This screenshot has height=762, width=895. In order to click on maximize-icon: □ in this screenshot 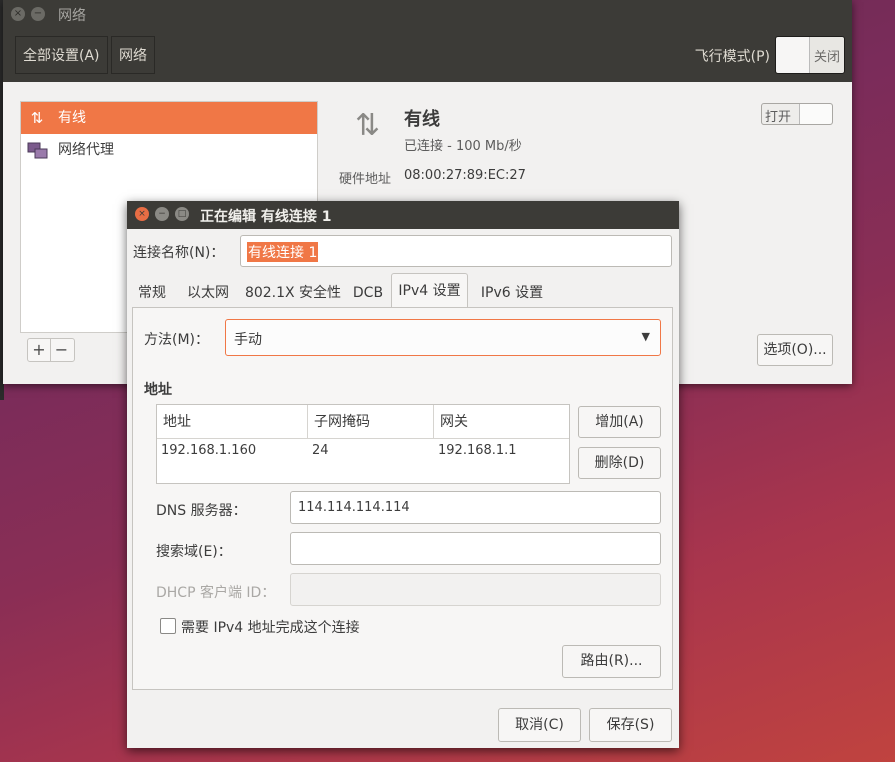, I will do `click(182, 214)`.